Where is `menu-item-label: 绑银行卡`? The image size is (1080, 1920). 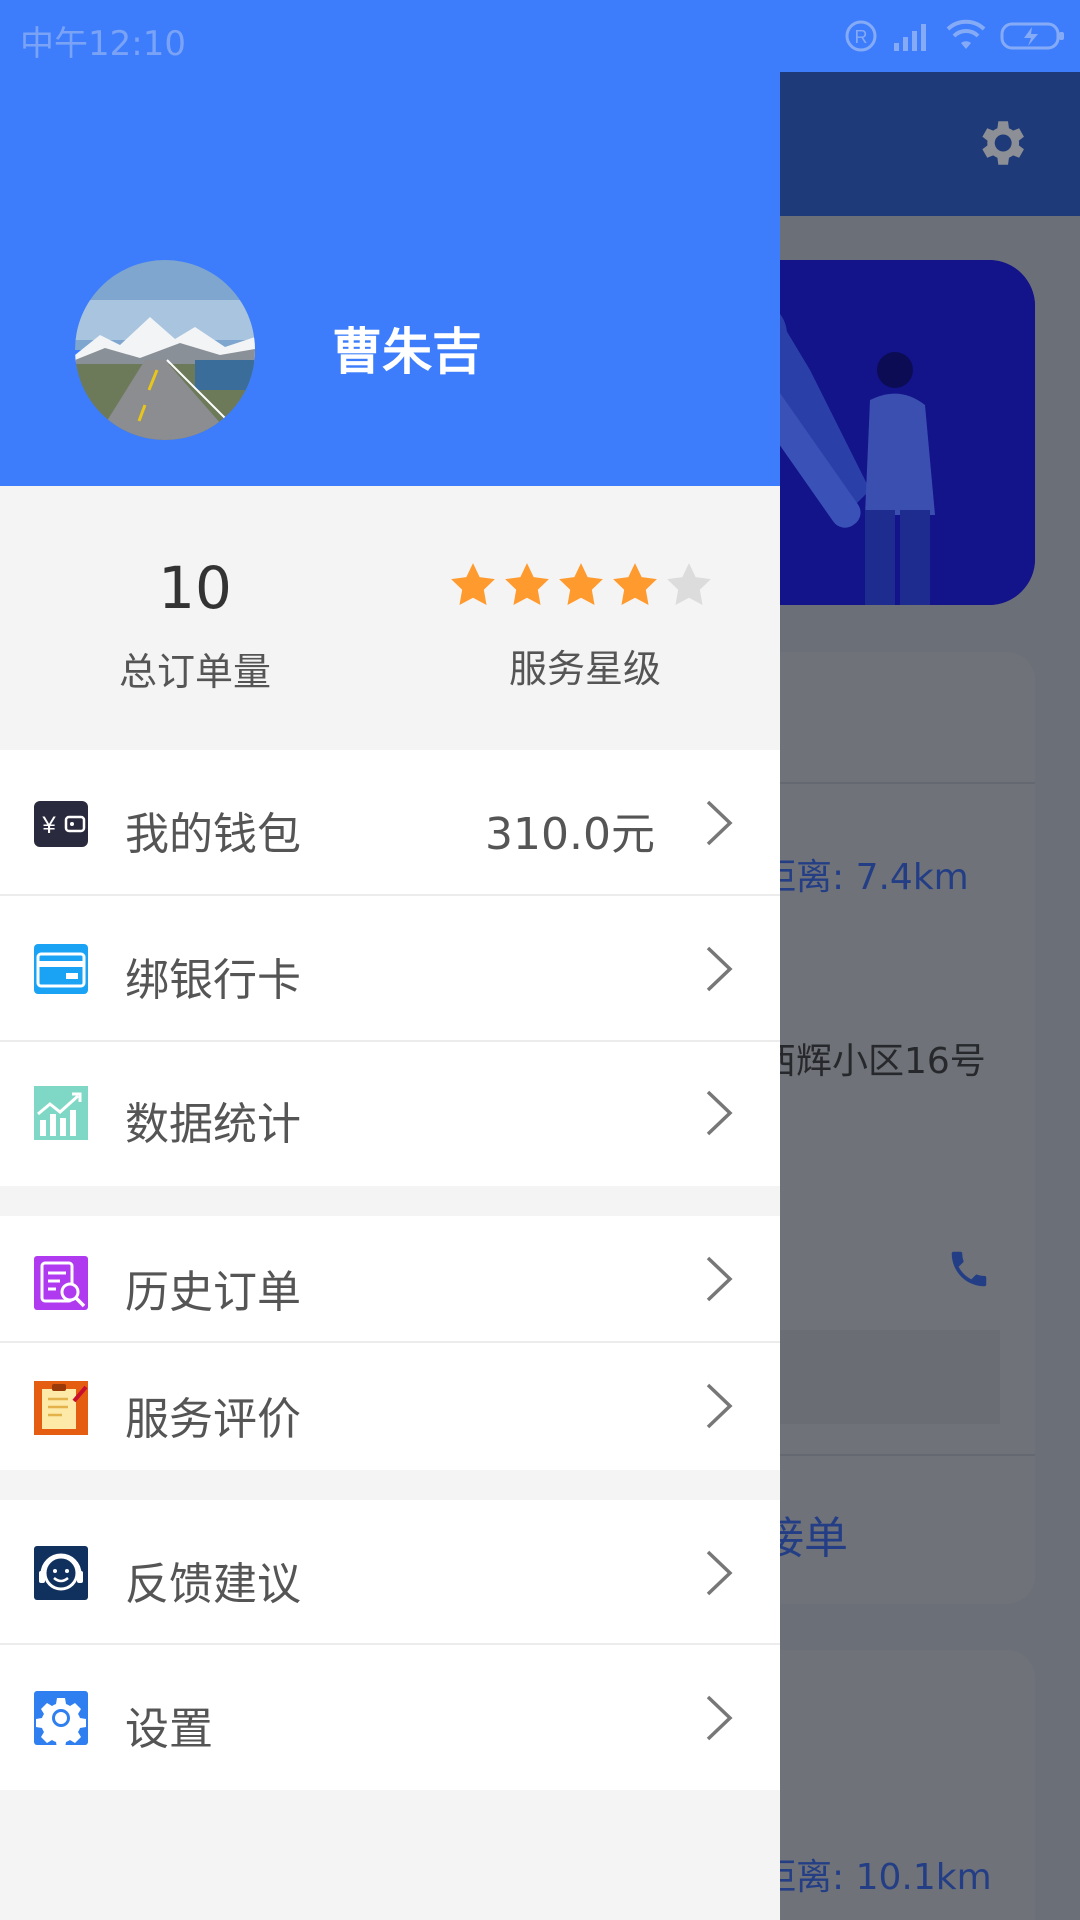 menu-item-label: 绑银行卡 is located at coordinates (213, 980).